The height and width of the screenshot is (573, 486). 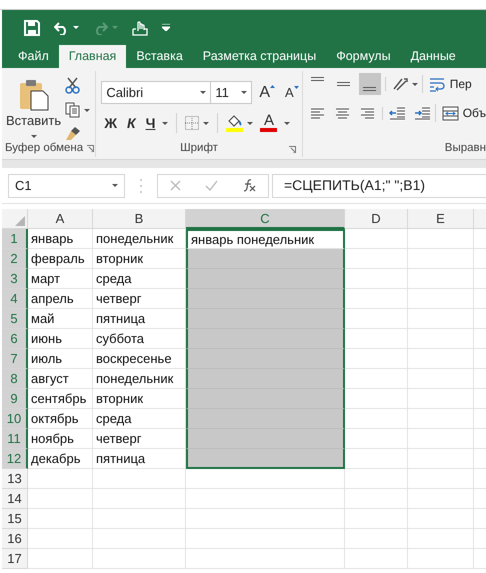 What do you see at coordinates (34, 106) in the screenshot?
I see `paste-button: Вставить` at bounding box center [34, 106].